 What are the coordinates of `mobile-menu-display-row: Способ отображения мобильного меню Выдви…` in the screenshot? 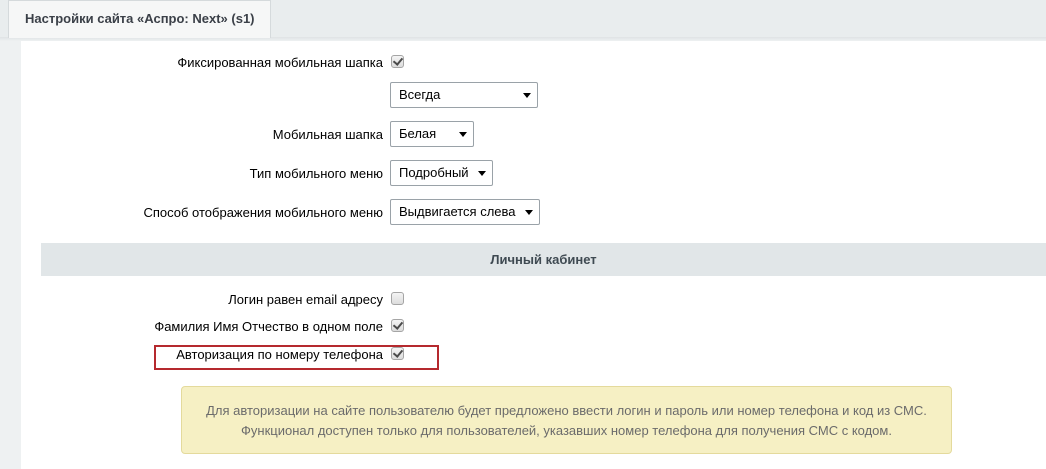 It's located at (533, 213).